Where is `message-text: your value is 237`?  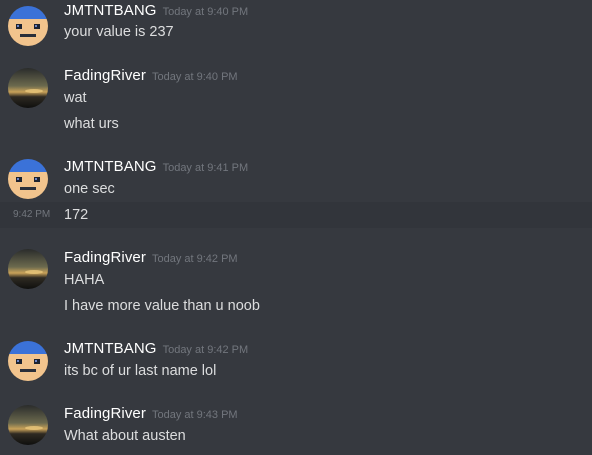 message-text: your value is 237 is located at coordinates (119, 32).